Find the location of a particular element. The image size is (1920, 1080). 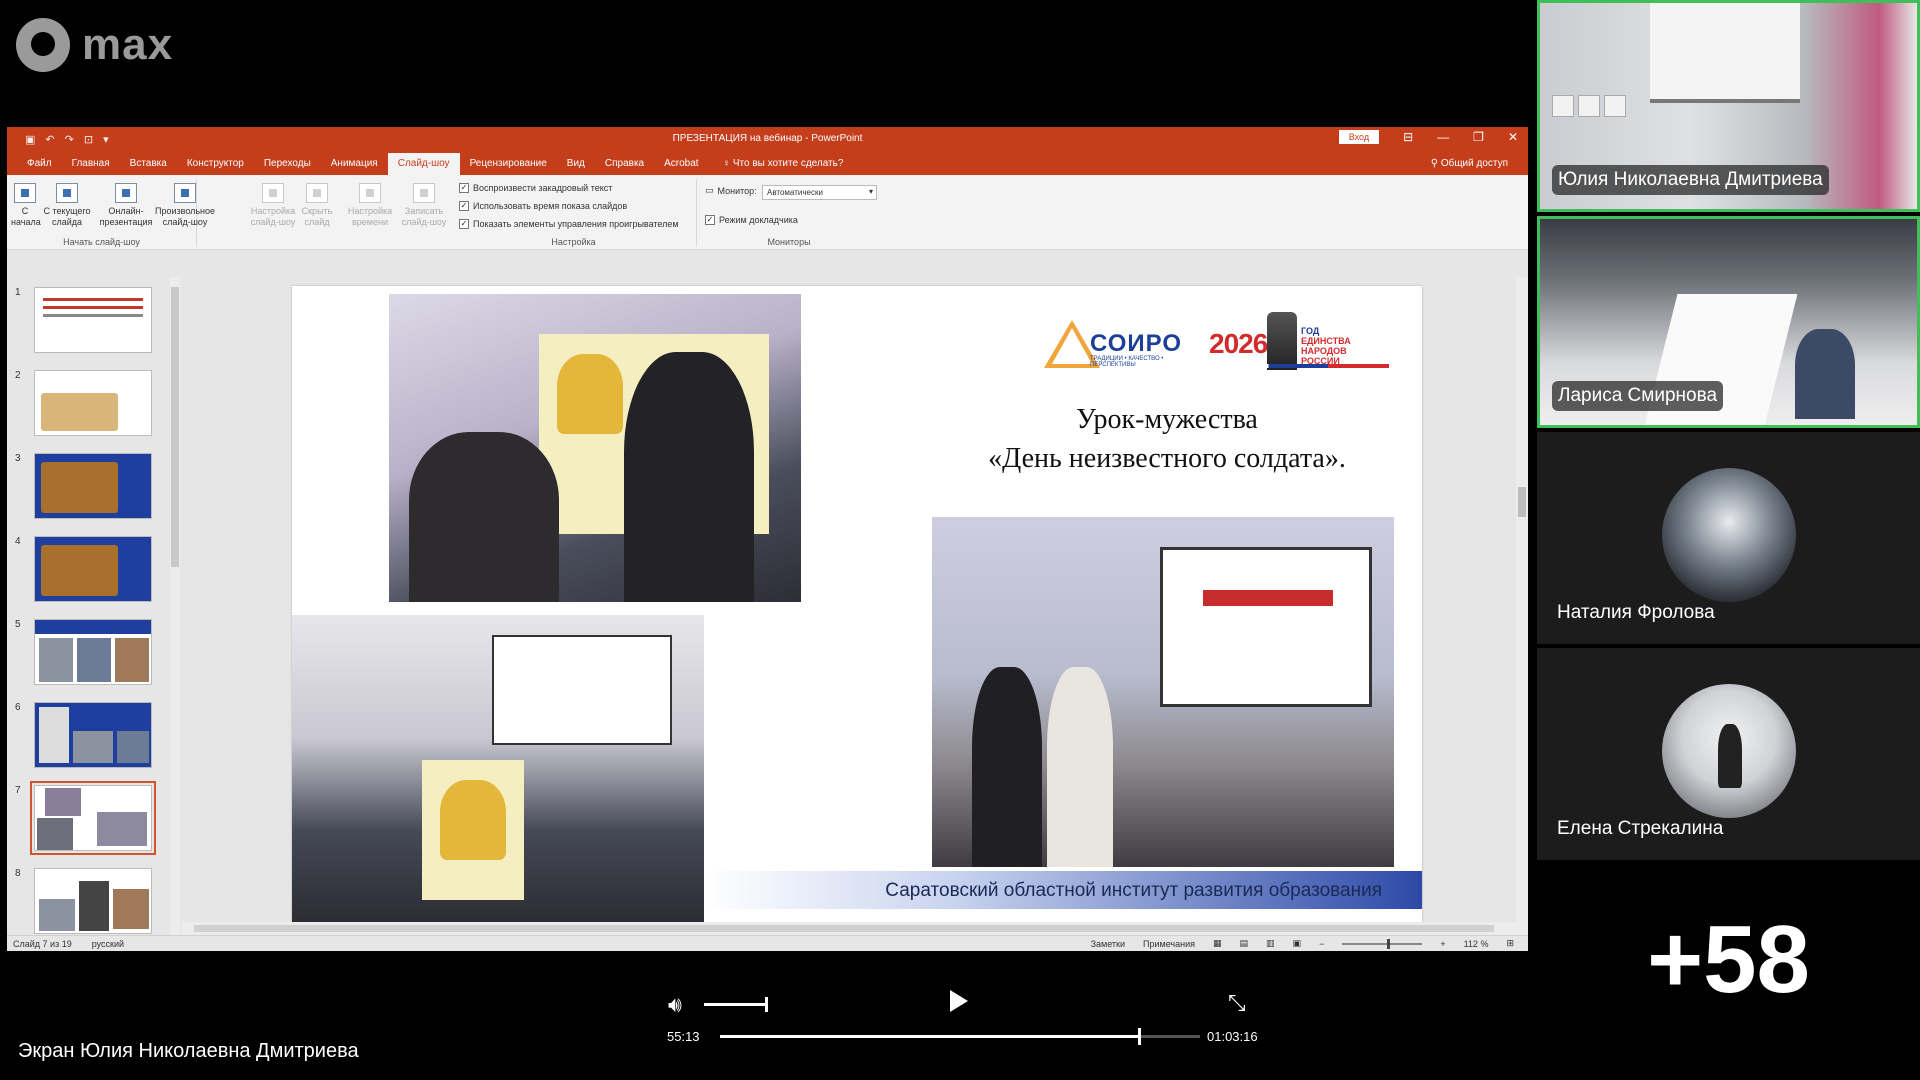

volume-icon: 🔊︎ is located at coordinates (675, 1005).